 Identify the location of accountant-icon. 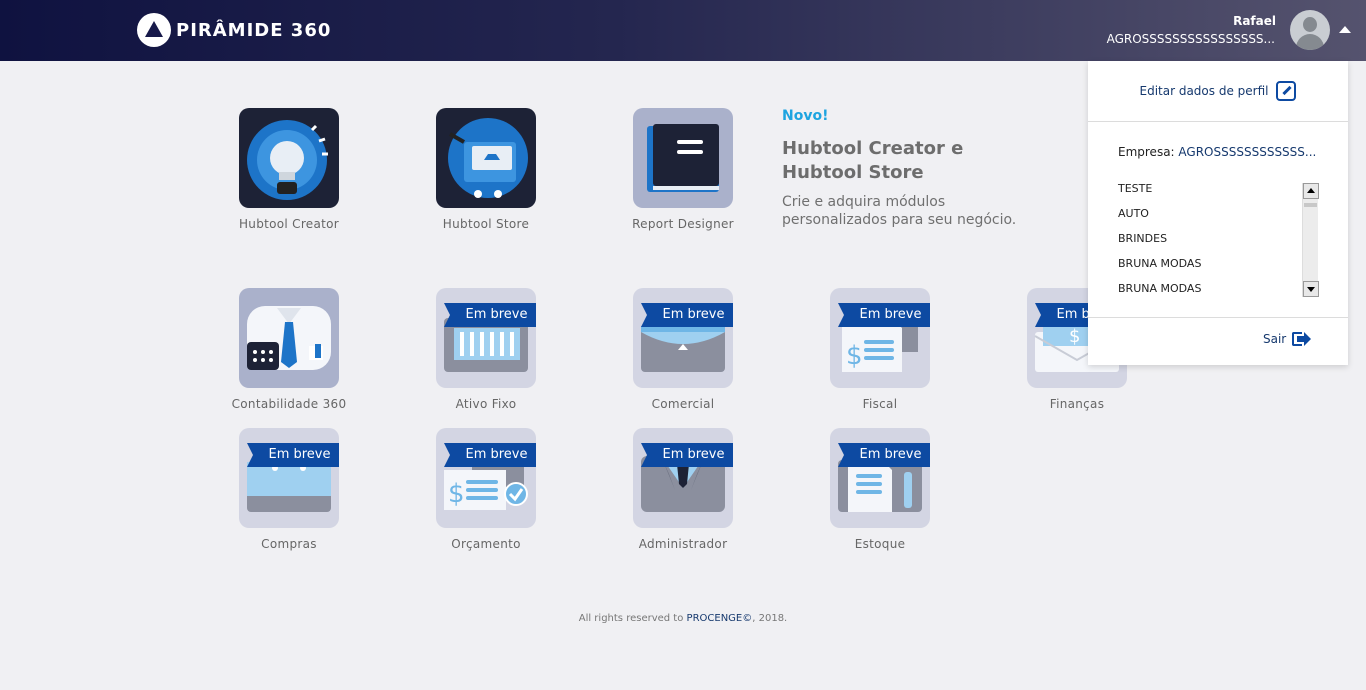
(289, 338).